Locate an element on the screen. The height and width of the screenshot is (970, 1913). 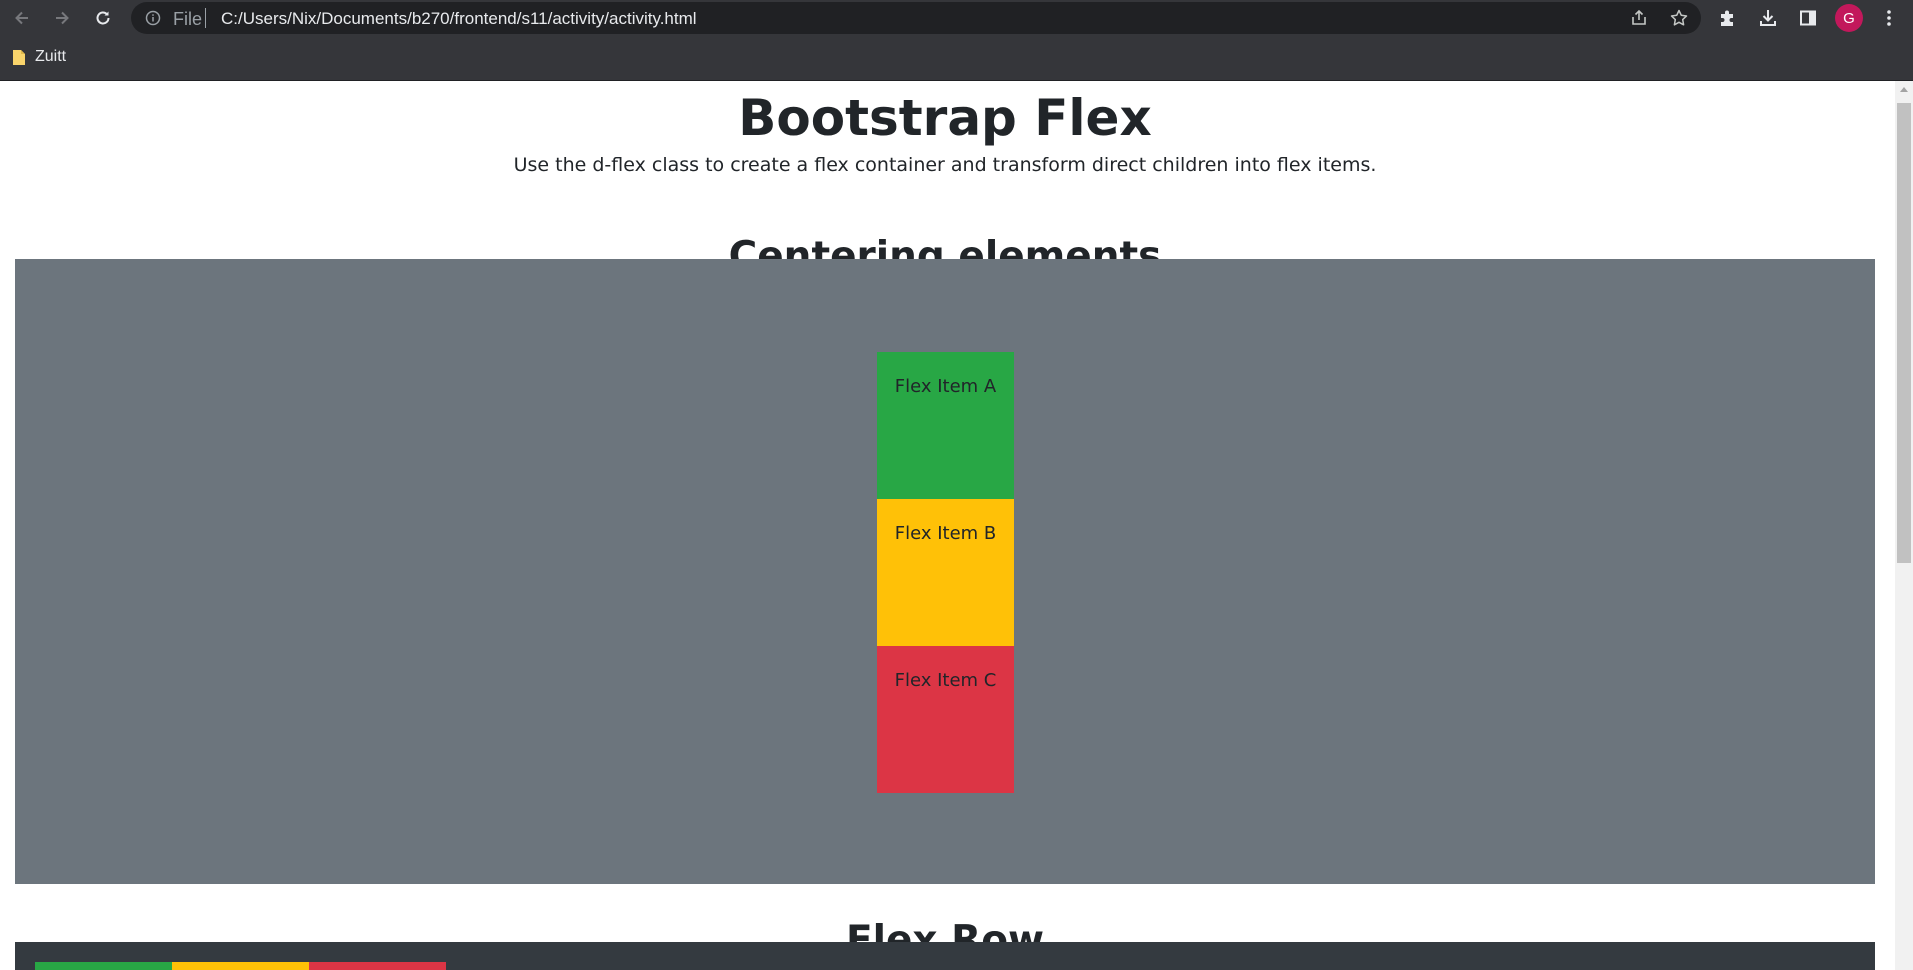
side-panel-icon is located at coordinates (1808, 18).